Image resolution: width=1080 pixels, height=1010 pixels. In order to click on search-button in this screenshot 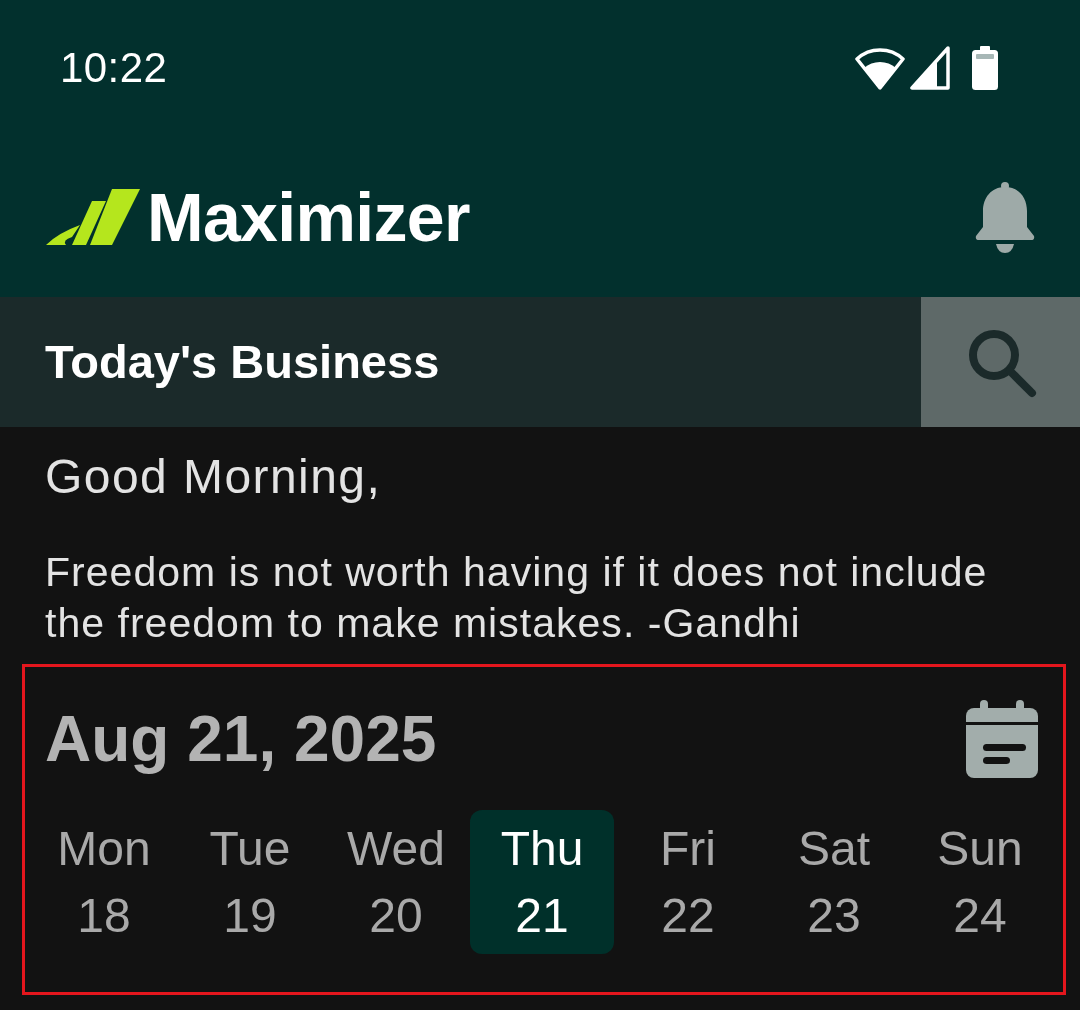, I will do `click(1000, 362)`.